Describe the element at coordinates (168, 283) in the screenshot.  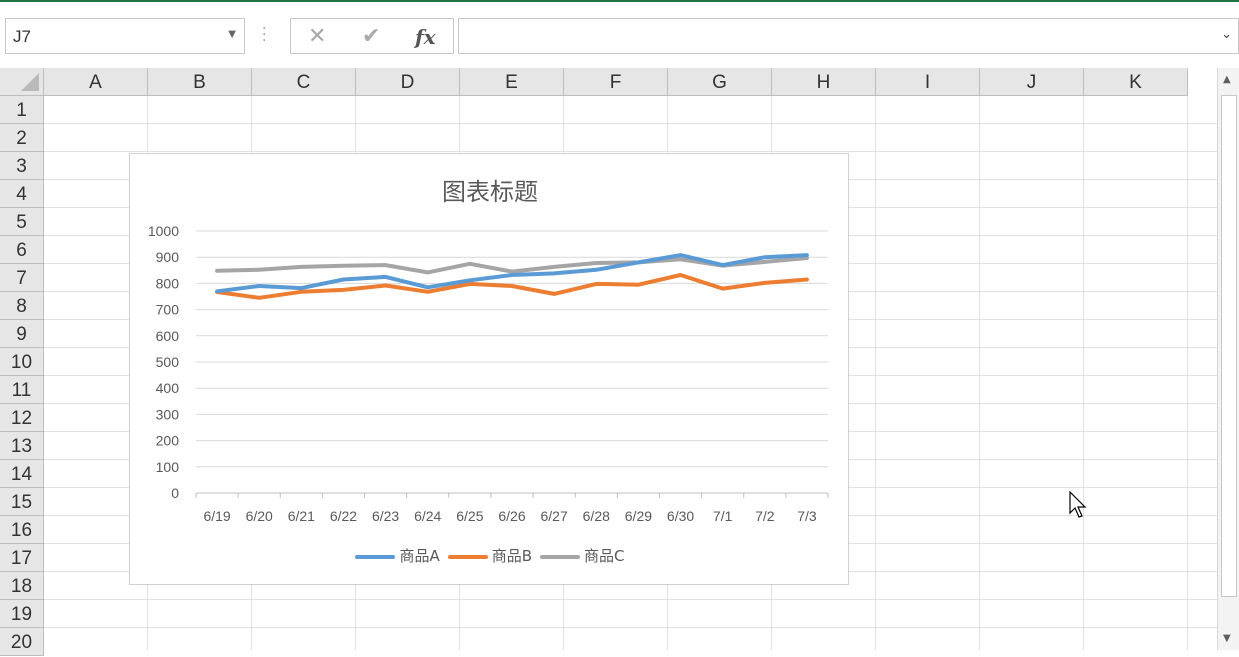
I see `y-tick-label: 800` at that location.